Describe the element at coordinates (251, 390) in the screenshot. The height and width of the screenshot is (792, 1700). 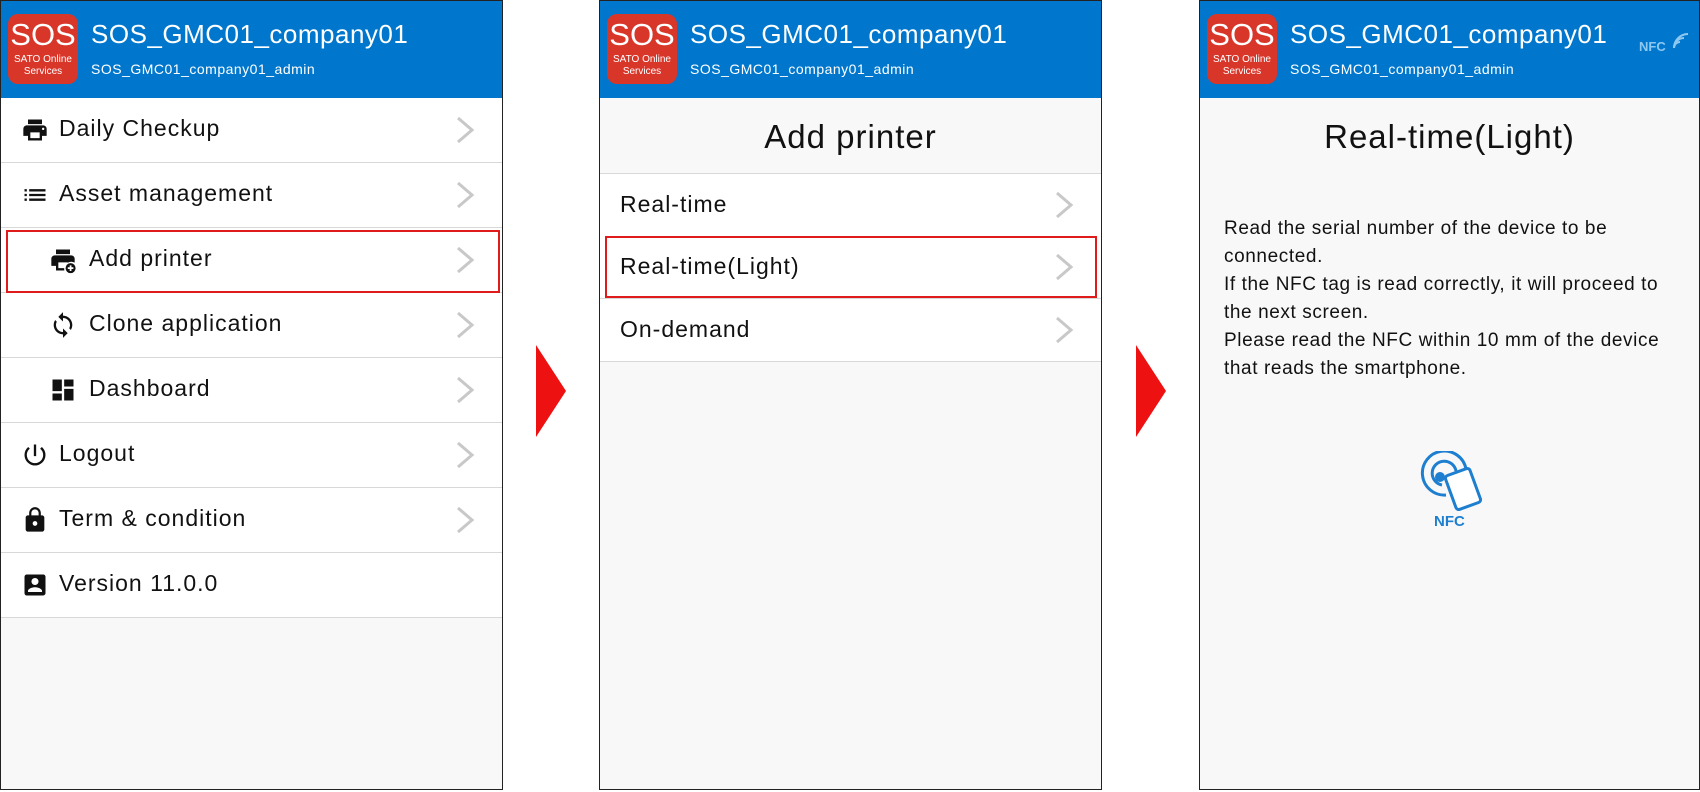
I see `menu-item-dashboard: Dashboard` at that location.